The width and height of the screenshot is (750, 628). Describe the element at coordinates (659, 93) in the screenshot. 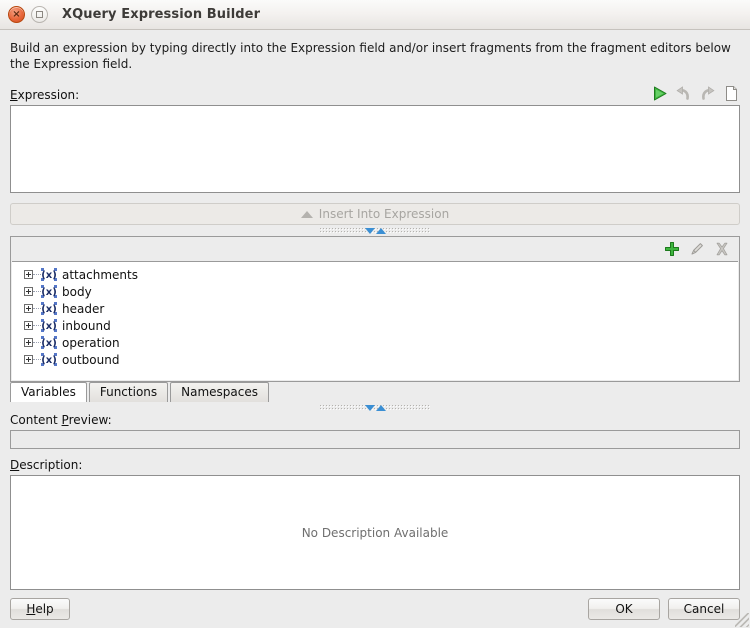

I see `run-icon` at that location.